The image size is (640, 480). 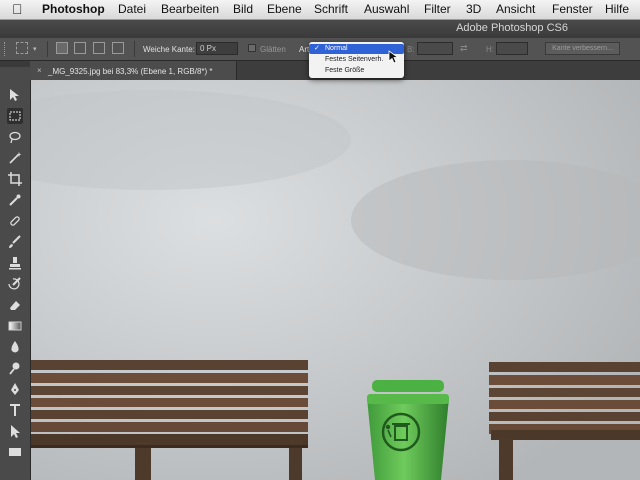 What do you see at coordinates (15, 200) in the screenshot?
I see `eyedropper-icon` at bounding box center [15, 200].